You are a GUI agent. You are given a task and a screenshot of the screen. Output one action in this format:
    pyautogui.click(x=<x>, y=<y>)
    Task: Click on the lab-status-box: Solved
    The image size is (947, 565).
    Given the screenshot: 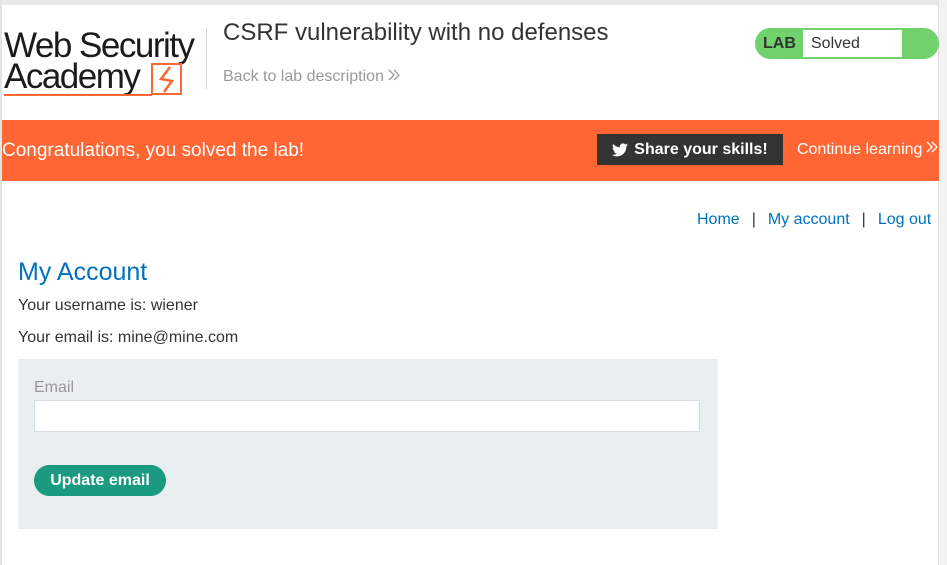 What is the action you would take?
    pyautogui.click(x=852, y=43)
    